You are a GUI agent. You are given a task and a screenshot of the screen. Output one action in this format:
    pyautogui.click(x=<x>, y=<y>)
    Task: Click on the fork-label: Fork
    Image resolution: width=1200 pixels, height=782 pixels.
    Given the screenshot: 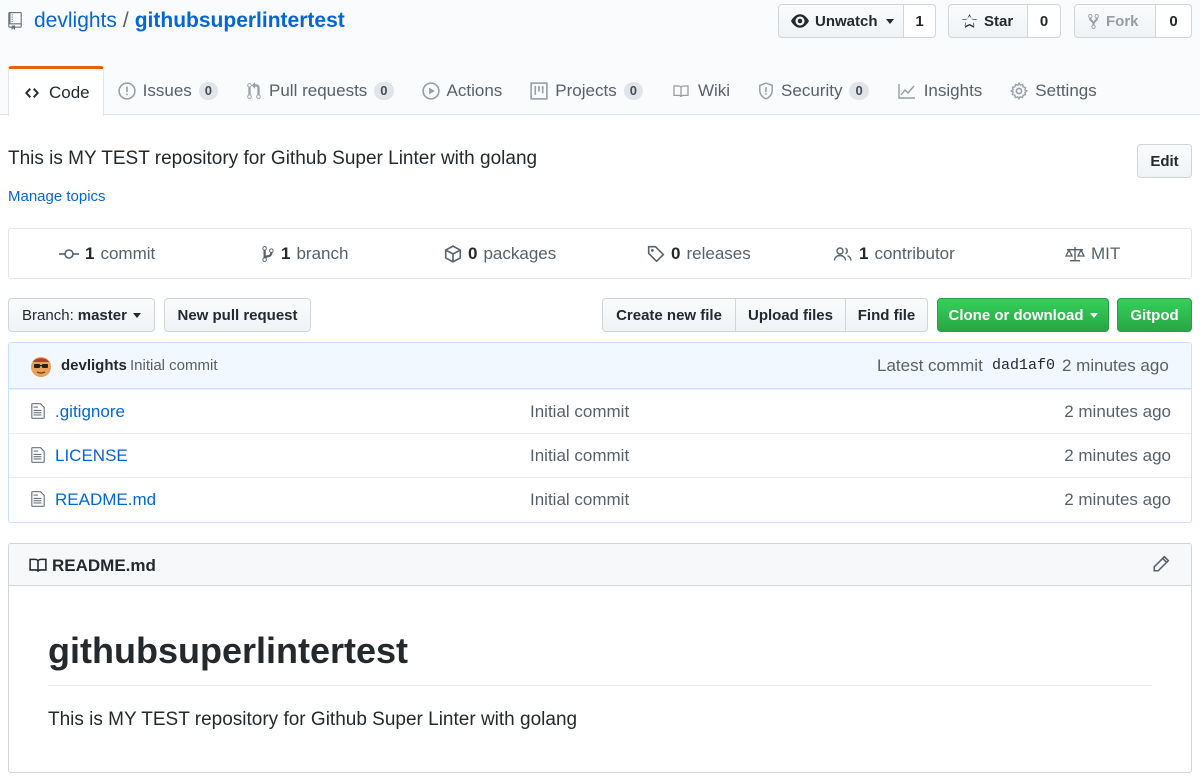 What is the action you would take?
    pyautogui.click(x=1122, y=21)
    